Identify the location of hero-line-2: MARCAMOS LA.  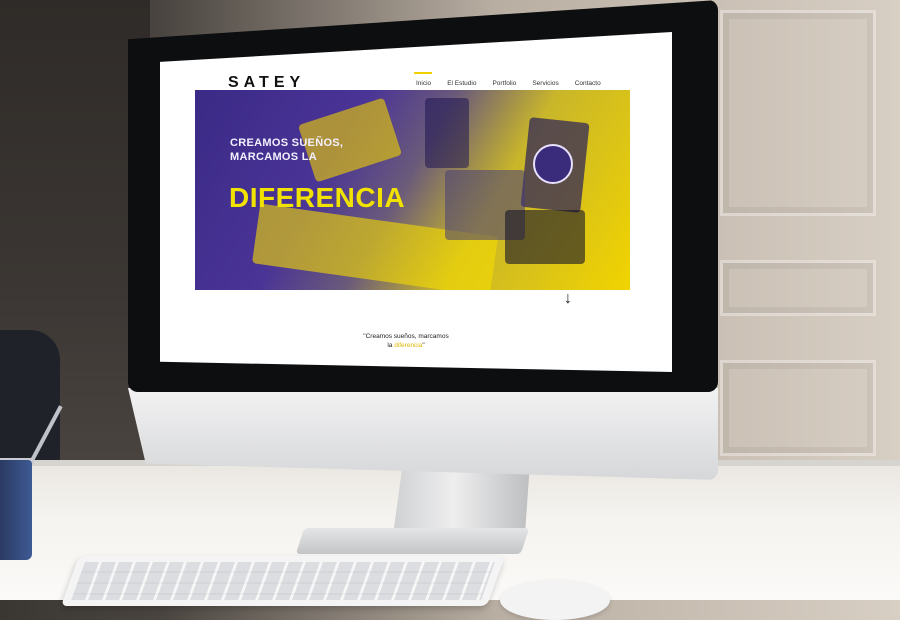
(274, 157).